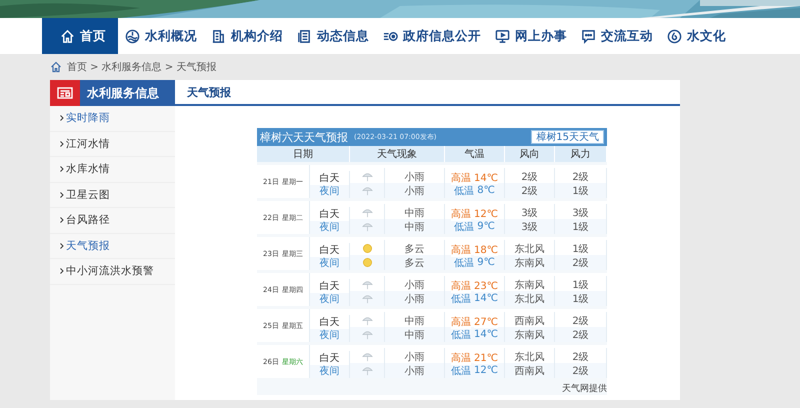  I want to click on wind-direction-cell: 西南风, so click(530, 370).